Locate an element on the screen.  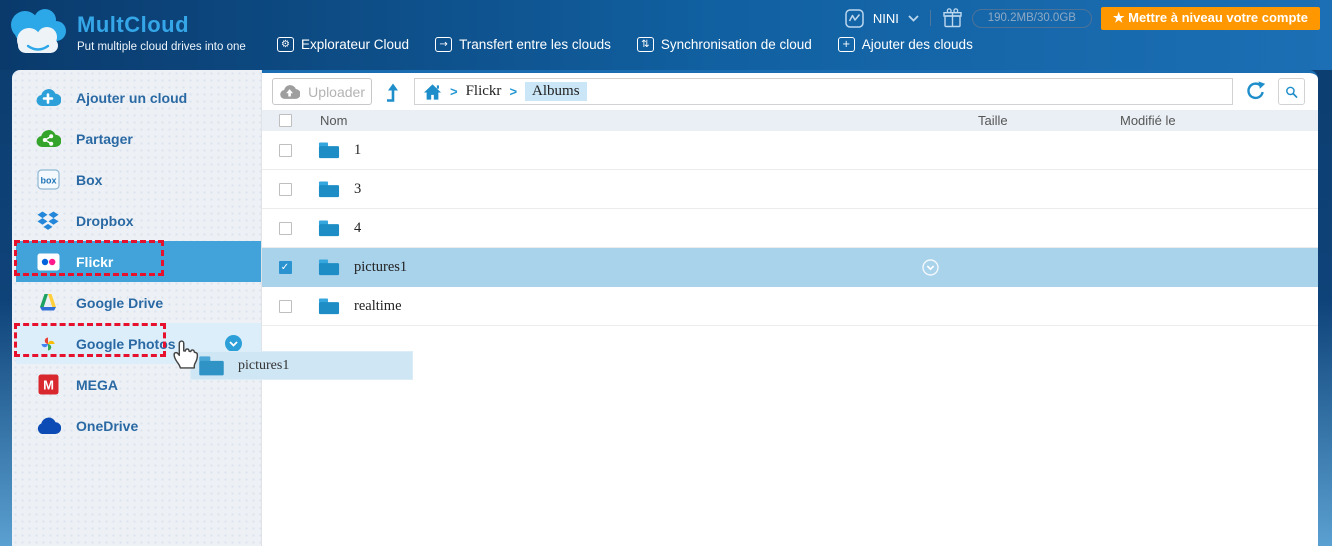
home-icon is located at coordinates (432, 92).